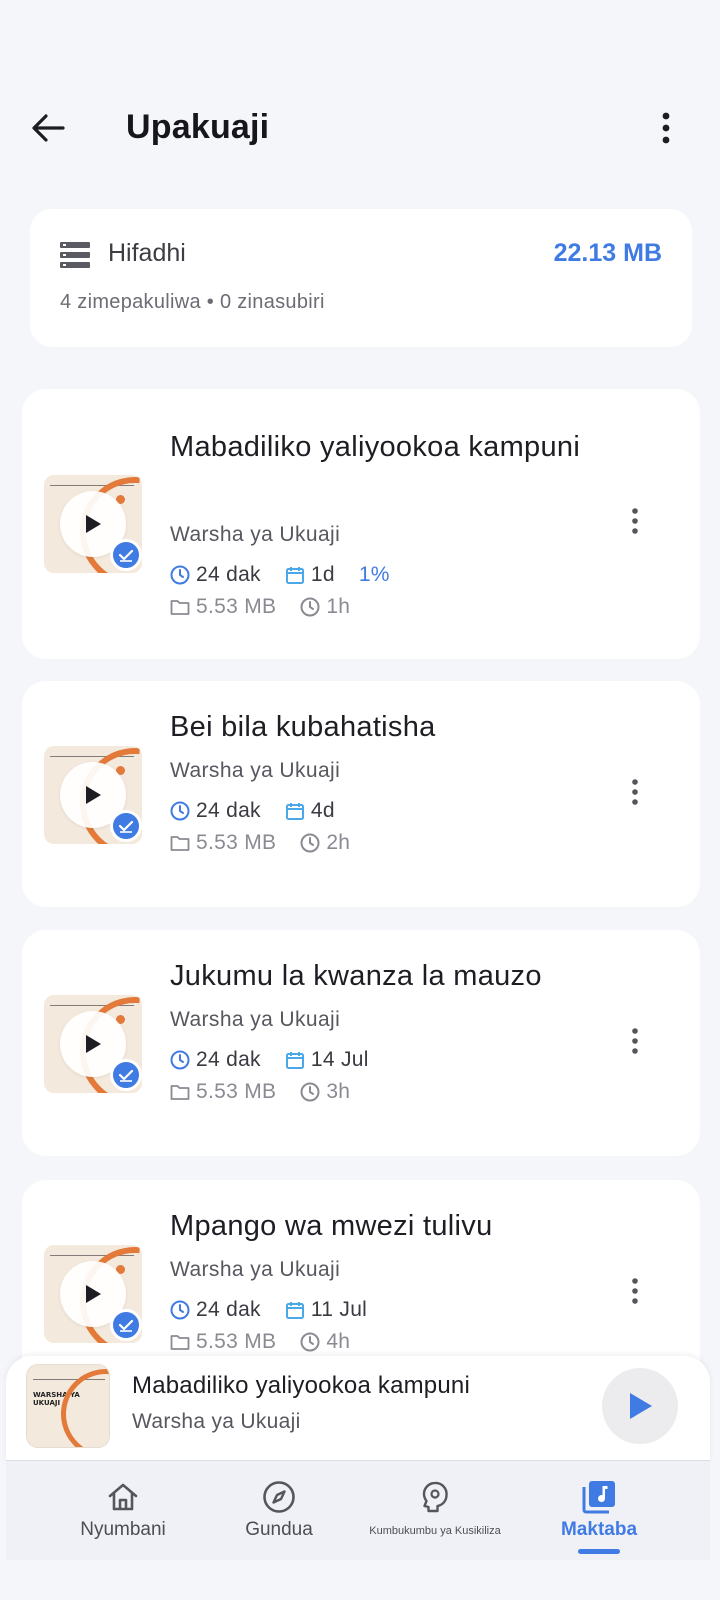 The image size is (720, 1600). Describe the element at coordinates (123, 1529) in the screenshot. I see `nav-label: Nyumbani` at that location.